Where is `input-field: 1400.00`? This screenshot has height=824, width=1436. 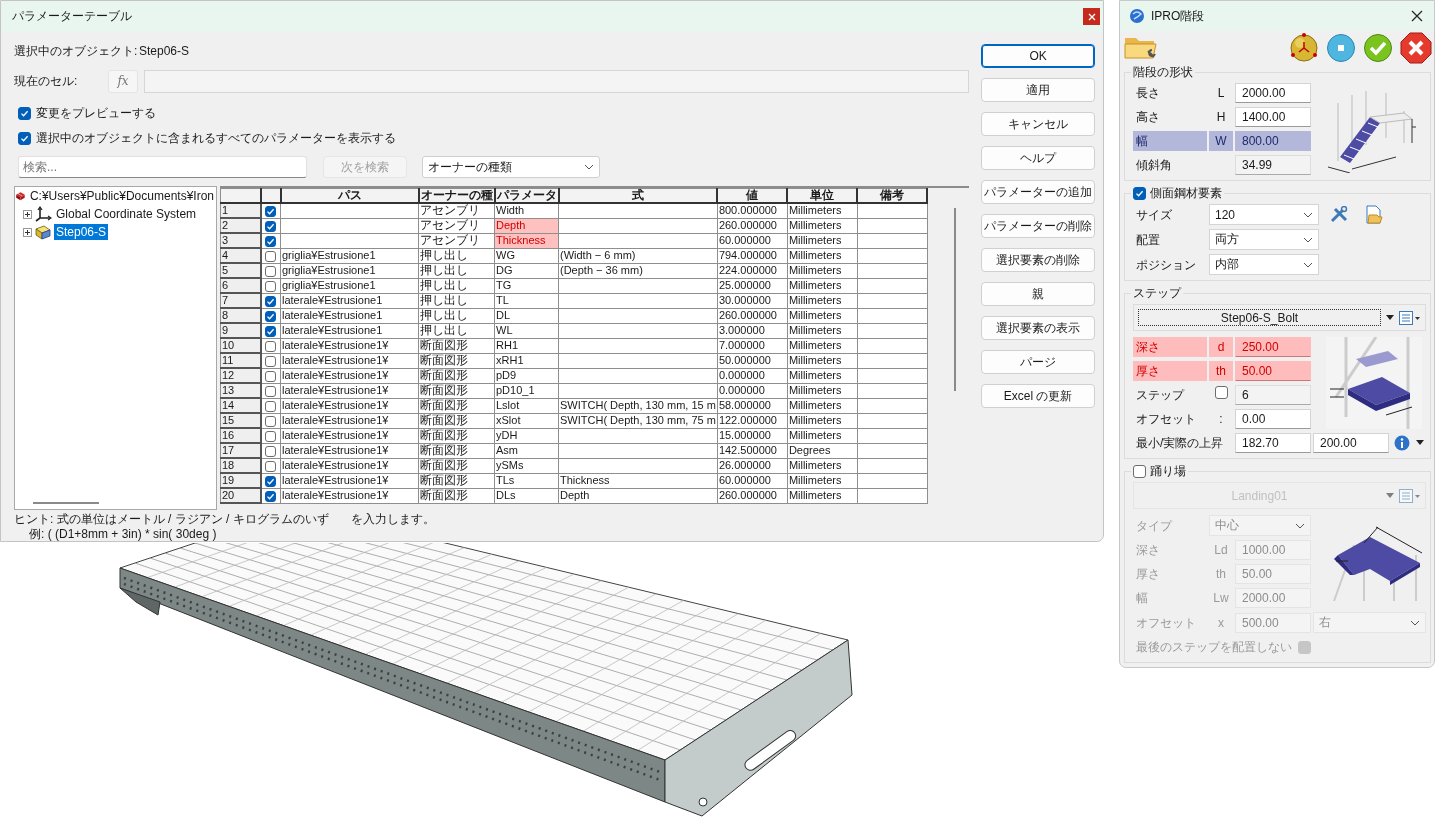
input-field: 1400.00 is located at coordinates (1273, 117).